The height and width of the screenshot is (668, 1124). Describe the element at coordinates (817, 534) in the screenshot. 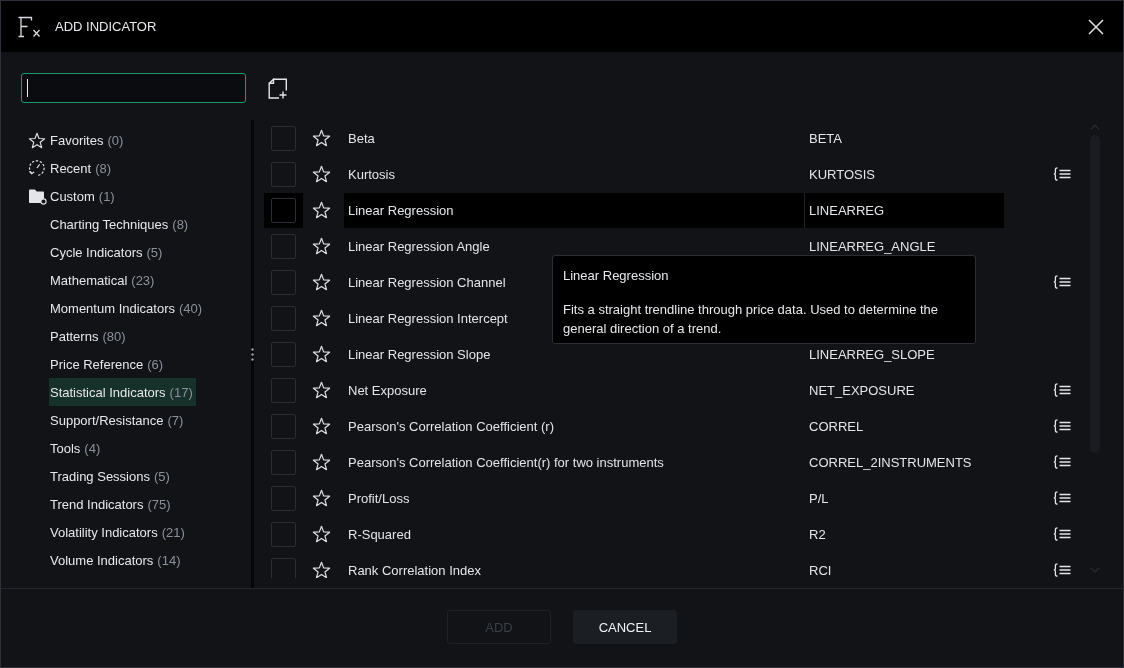

I see `indicator-code: R2` at that location.